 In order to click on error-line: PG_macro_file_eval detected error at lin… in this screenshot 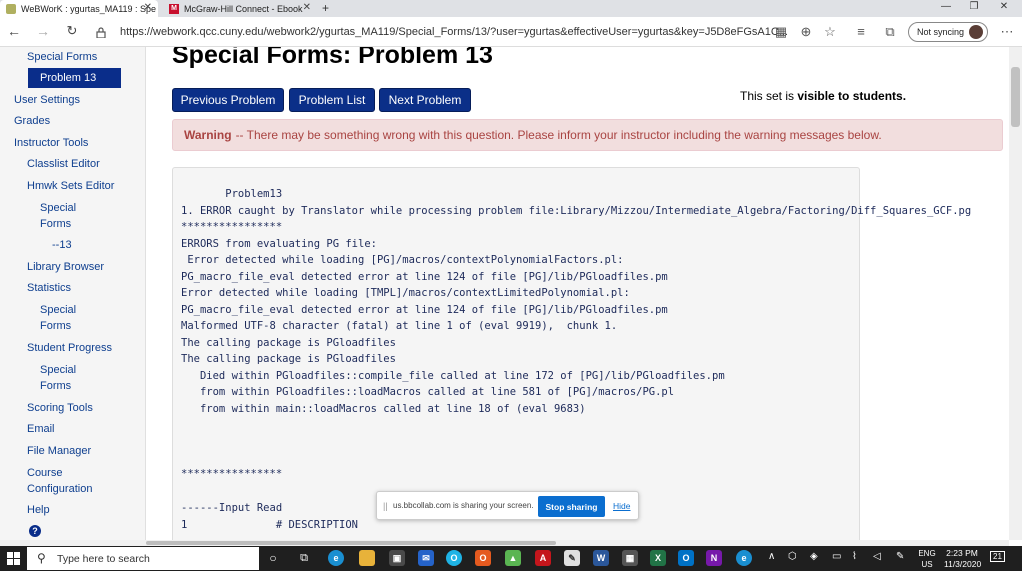, I will do `click(424, 277)`.